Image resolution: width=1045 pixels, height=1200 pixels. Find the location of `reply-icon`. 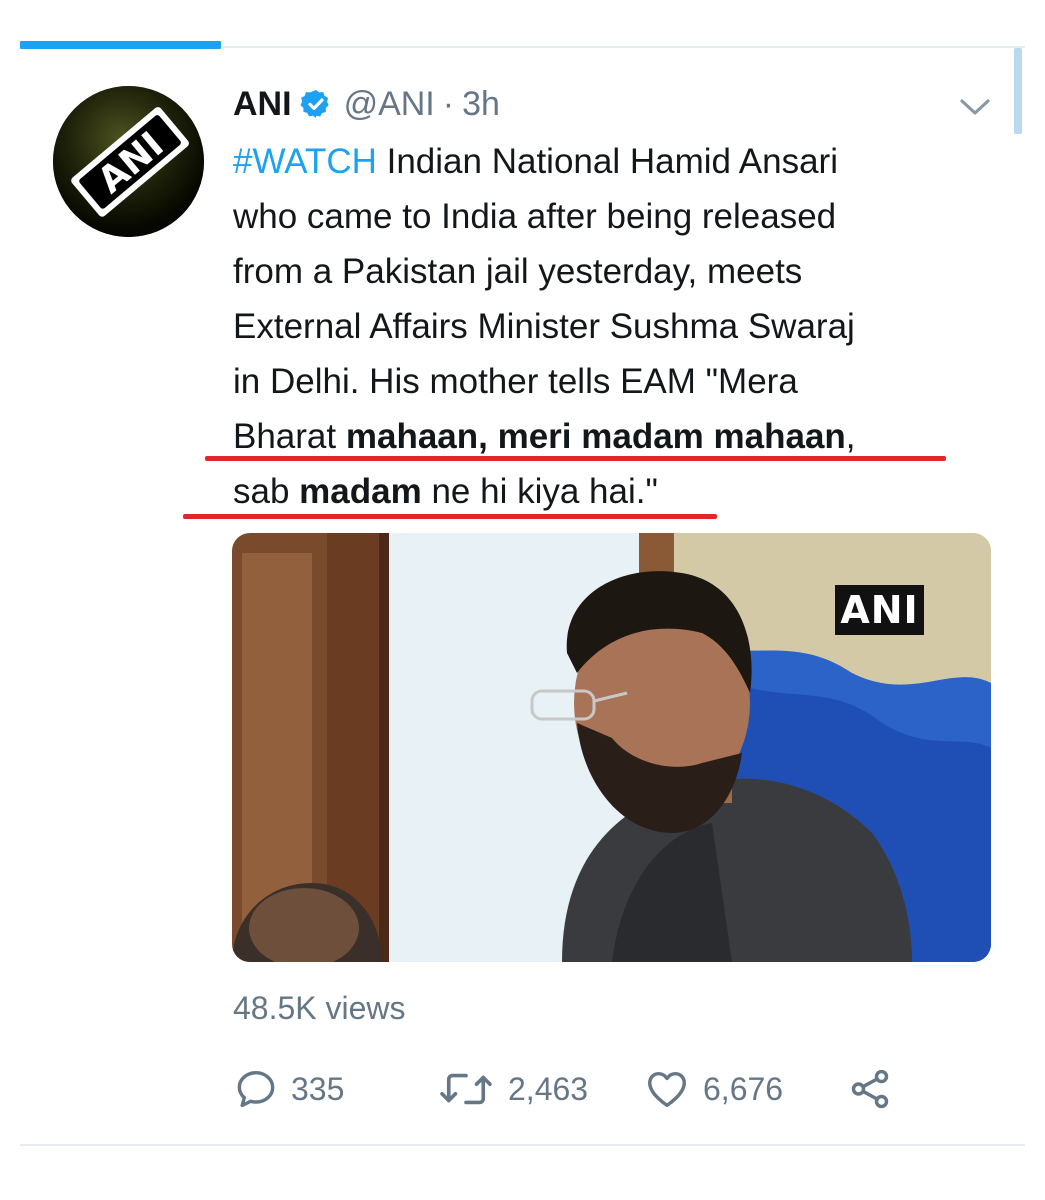

reply-icon is located at coordinates (256, 1089).